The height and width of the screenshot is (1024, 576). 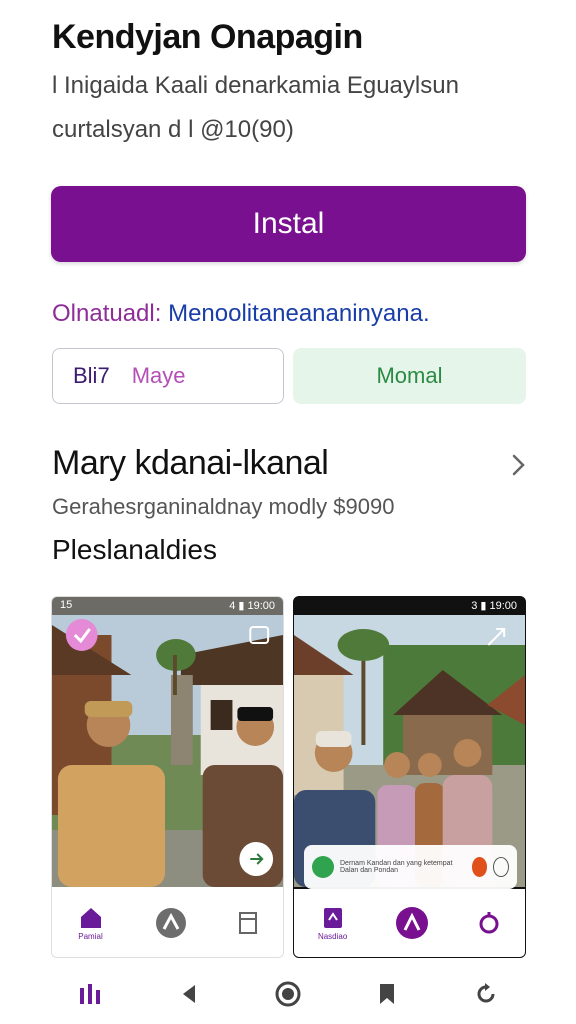 I want to click on developer-name: l Inigaida Kaali denarkamia Eguaylsun, so click(x=255, y=85).